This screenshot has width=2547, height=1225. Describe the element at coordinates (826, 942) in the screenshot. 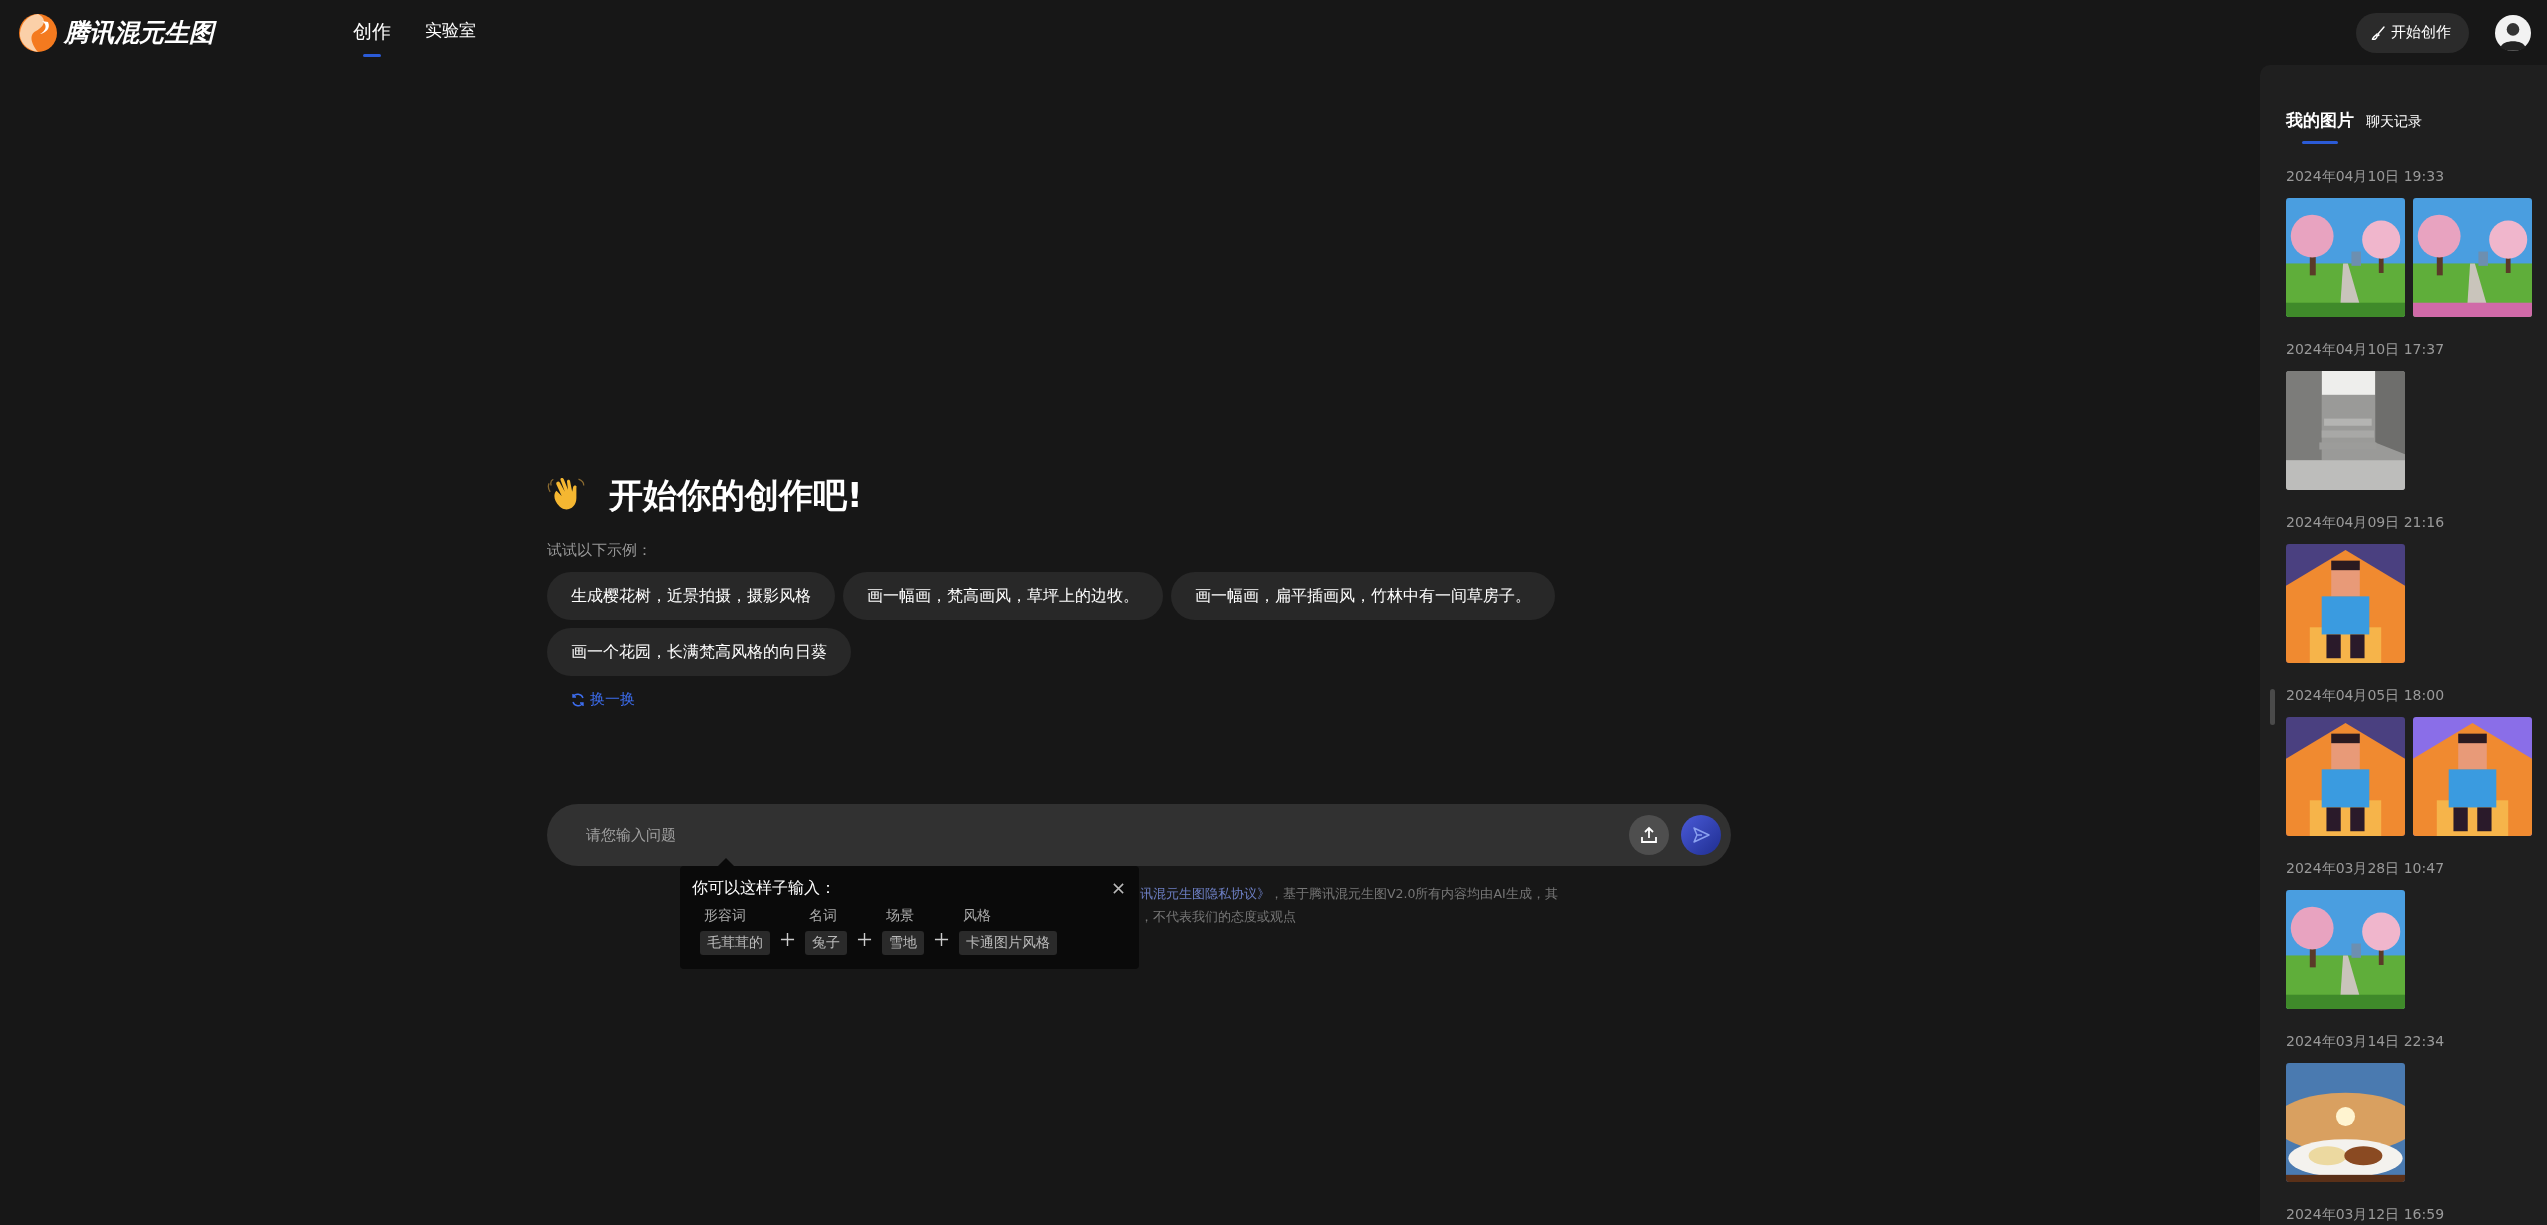

I see `example-tag: 兔子` at that location.